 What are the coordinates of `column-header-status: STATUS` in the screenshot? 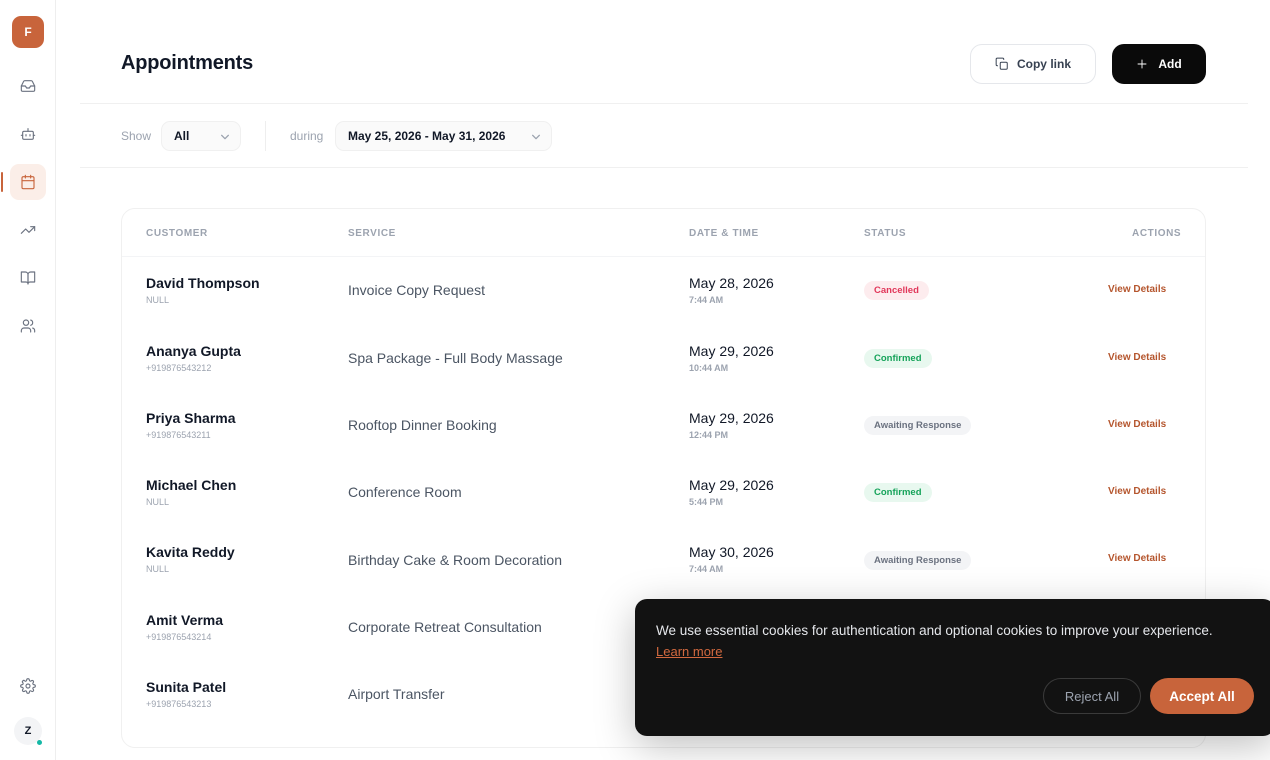 It's located at (885, 233).